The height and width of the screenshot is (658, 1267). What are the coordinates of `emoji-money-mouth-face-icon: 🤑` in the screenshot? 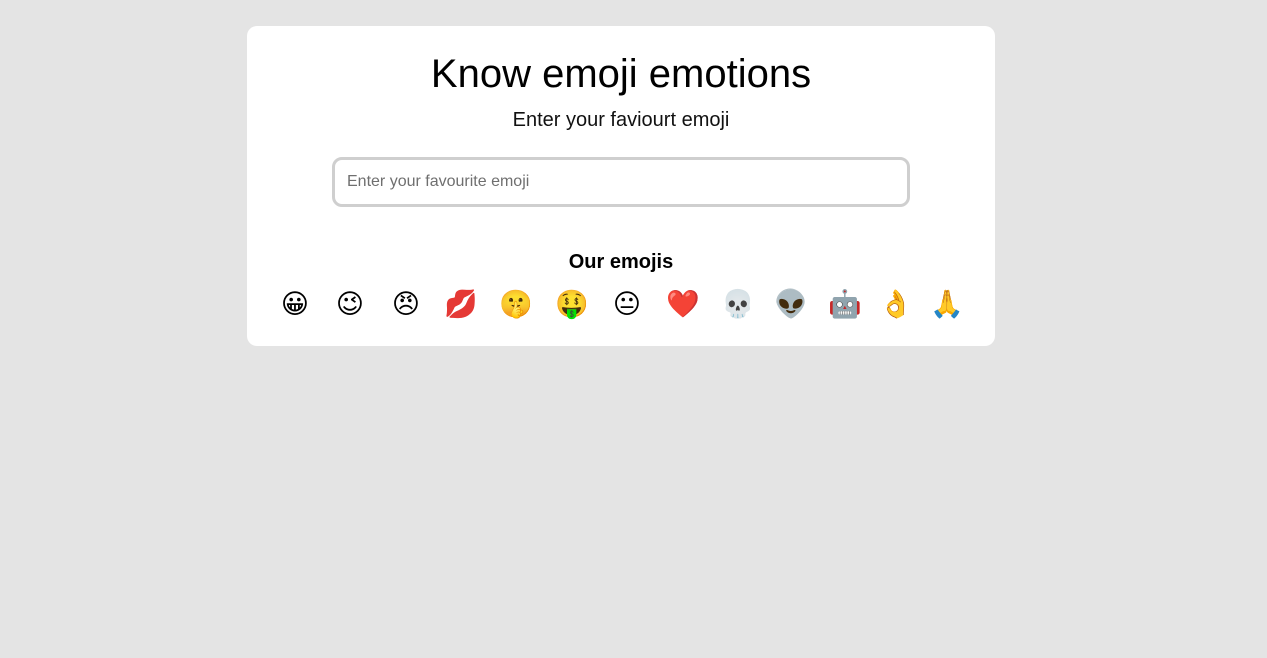 It's located at (572, 305).